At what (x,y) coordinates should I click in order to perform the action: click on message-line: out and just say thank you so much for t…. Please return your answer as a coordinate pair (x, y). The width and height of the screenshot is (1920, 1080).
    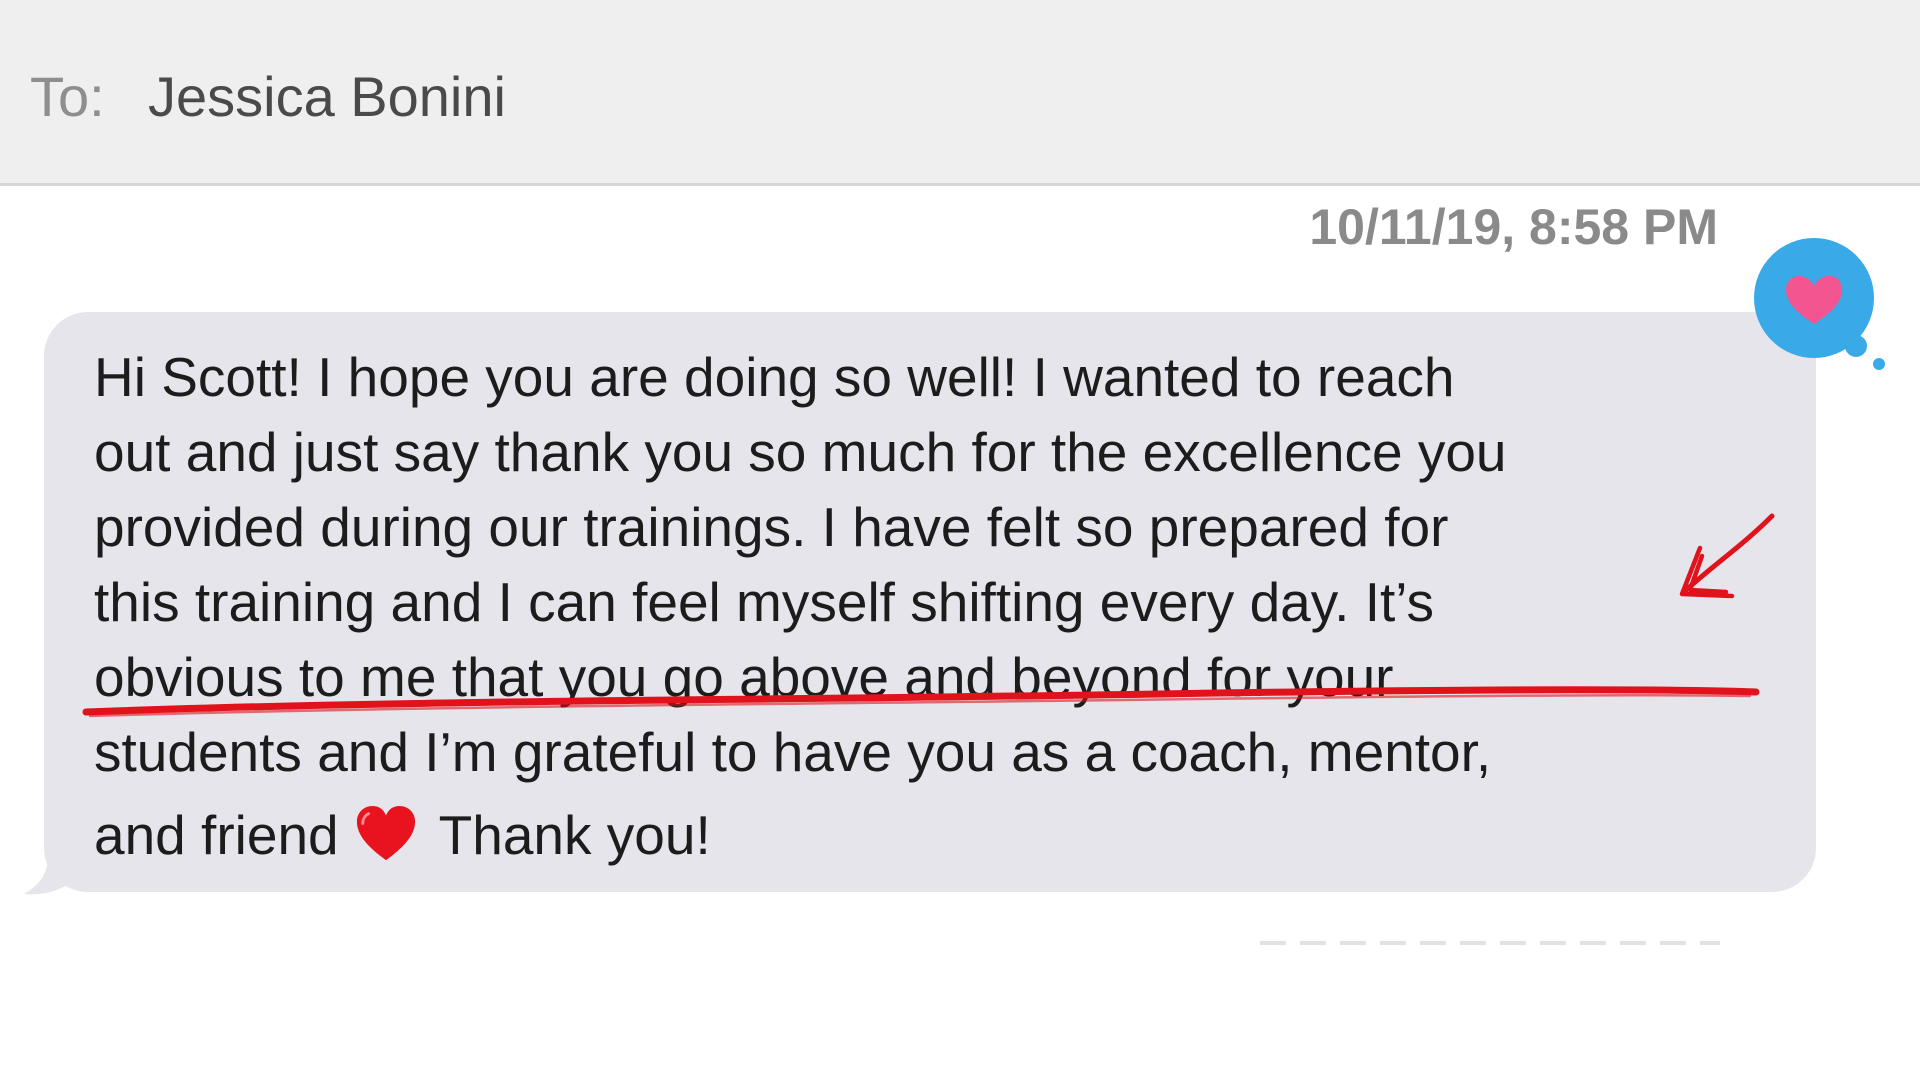
    Looking at the image, I should click on (800, 452).